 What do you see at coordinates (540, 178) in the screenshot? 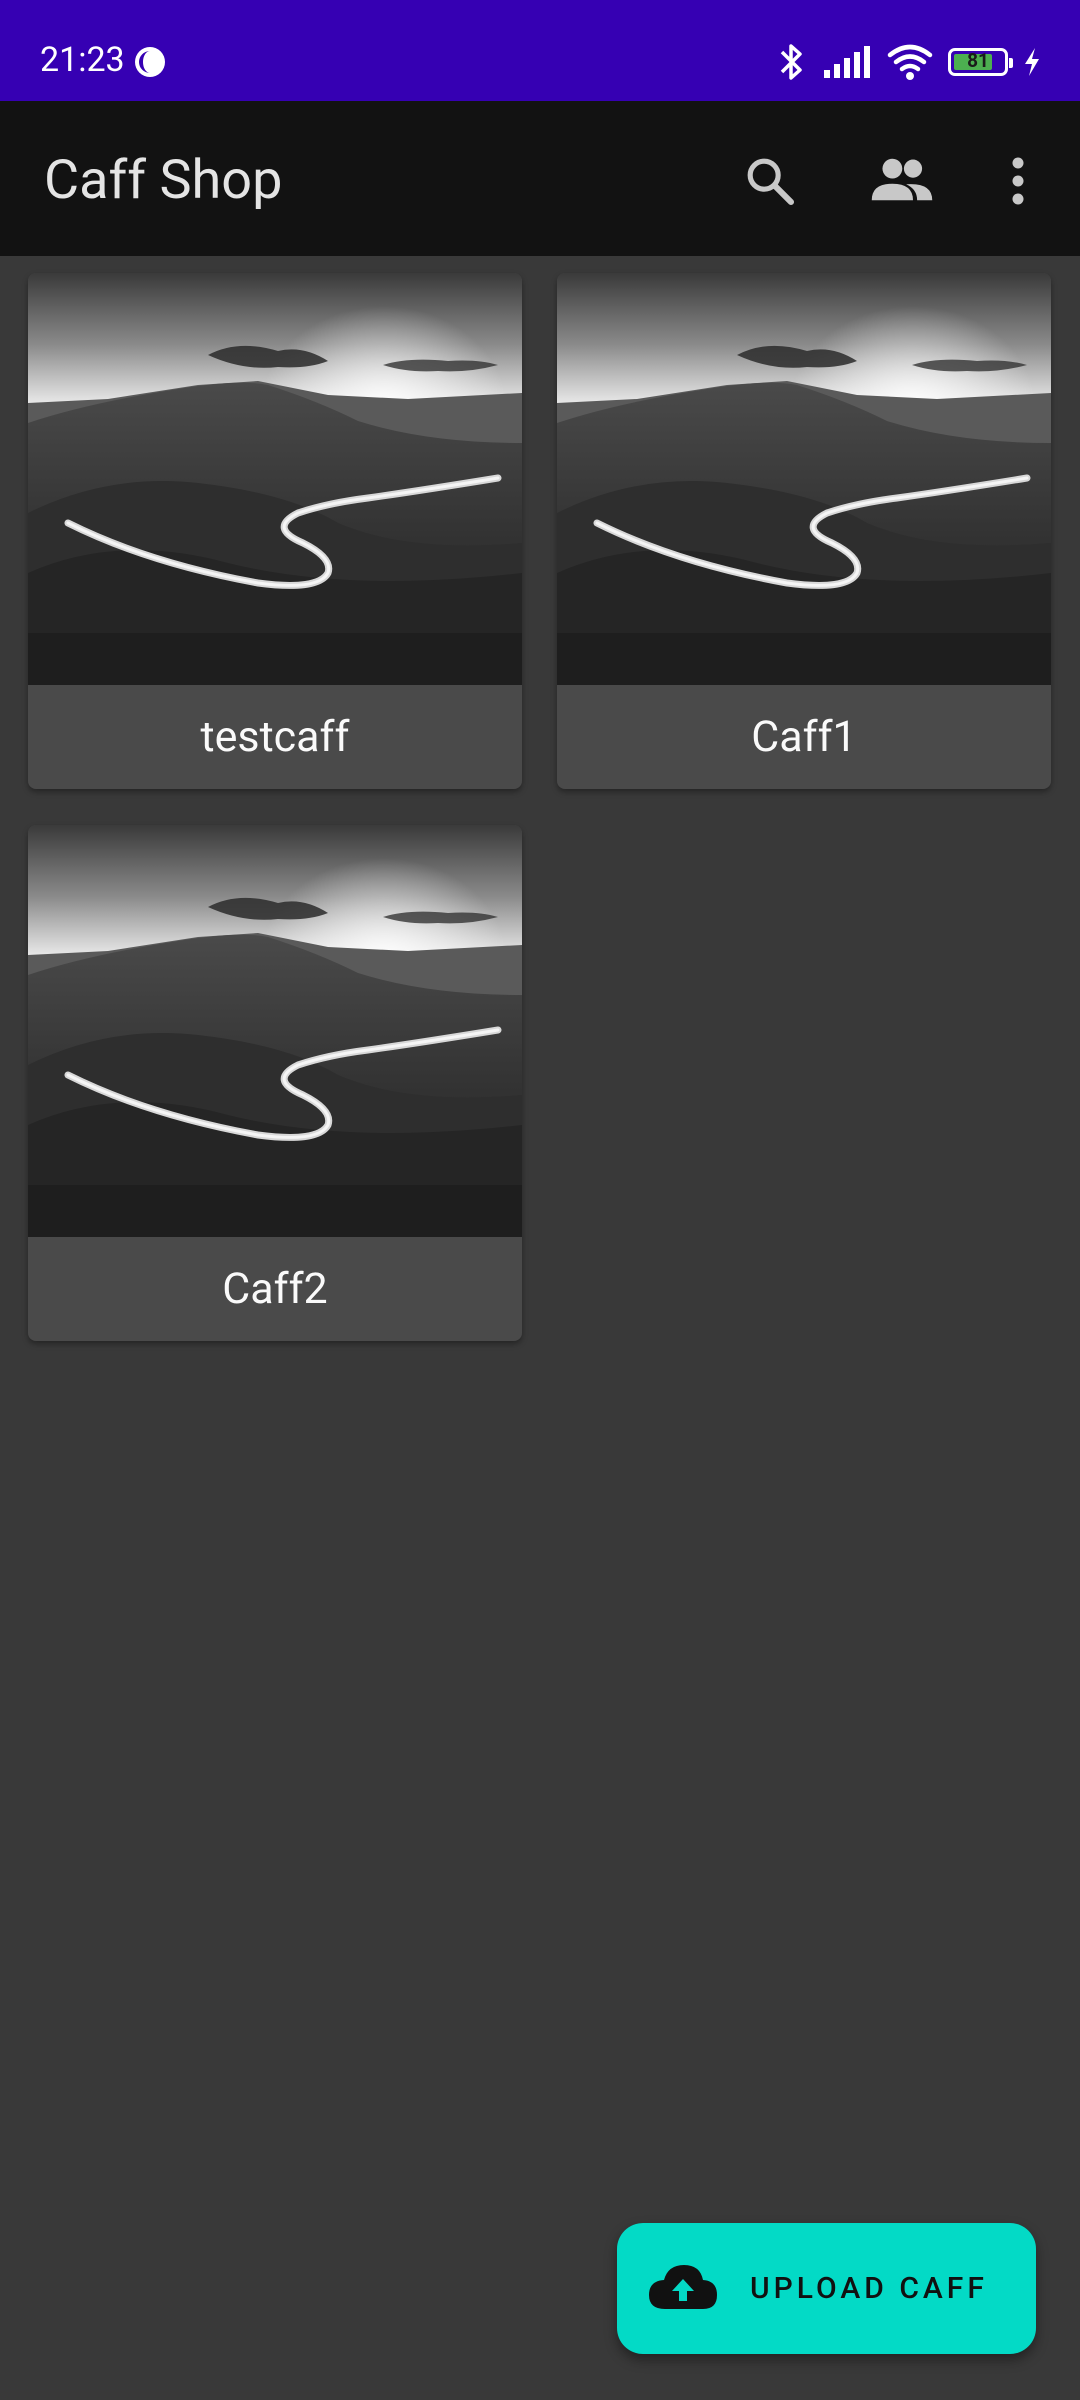
I see `app-bar: Caff Shop` at bounding box center [540, 178].